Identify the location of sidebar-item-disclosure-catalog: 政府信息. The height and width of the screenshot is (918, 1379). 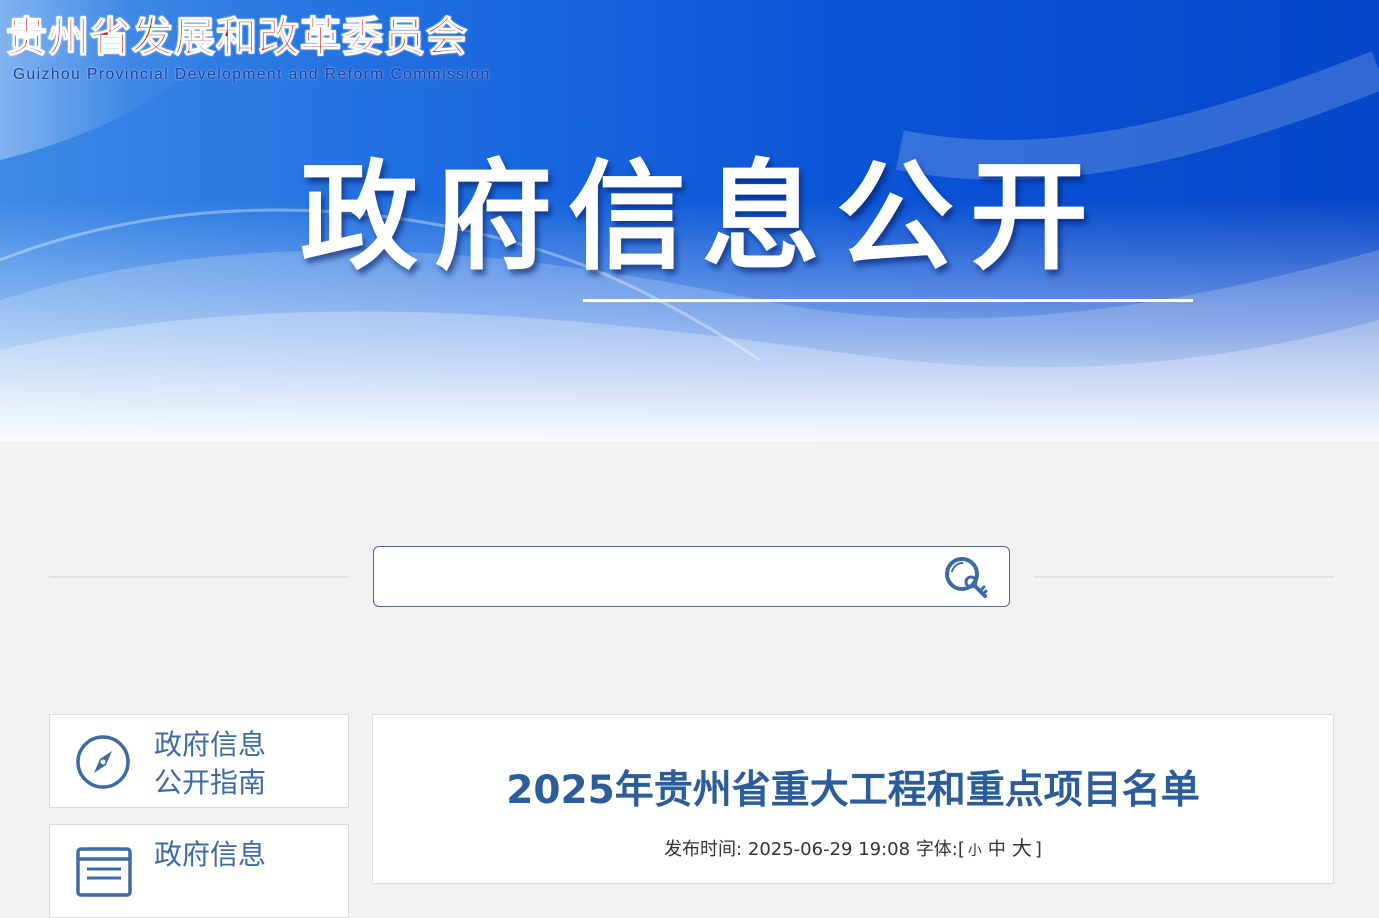
(199, 871).